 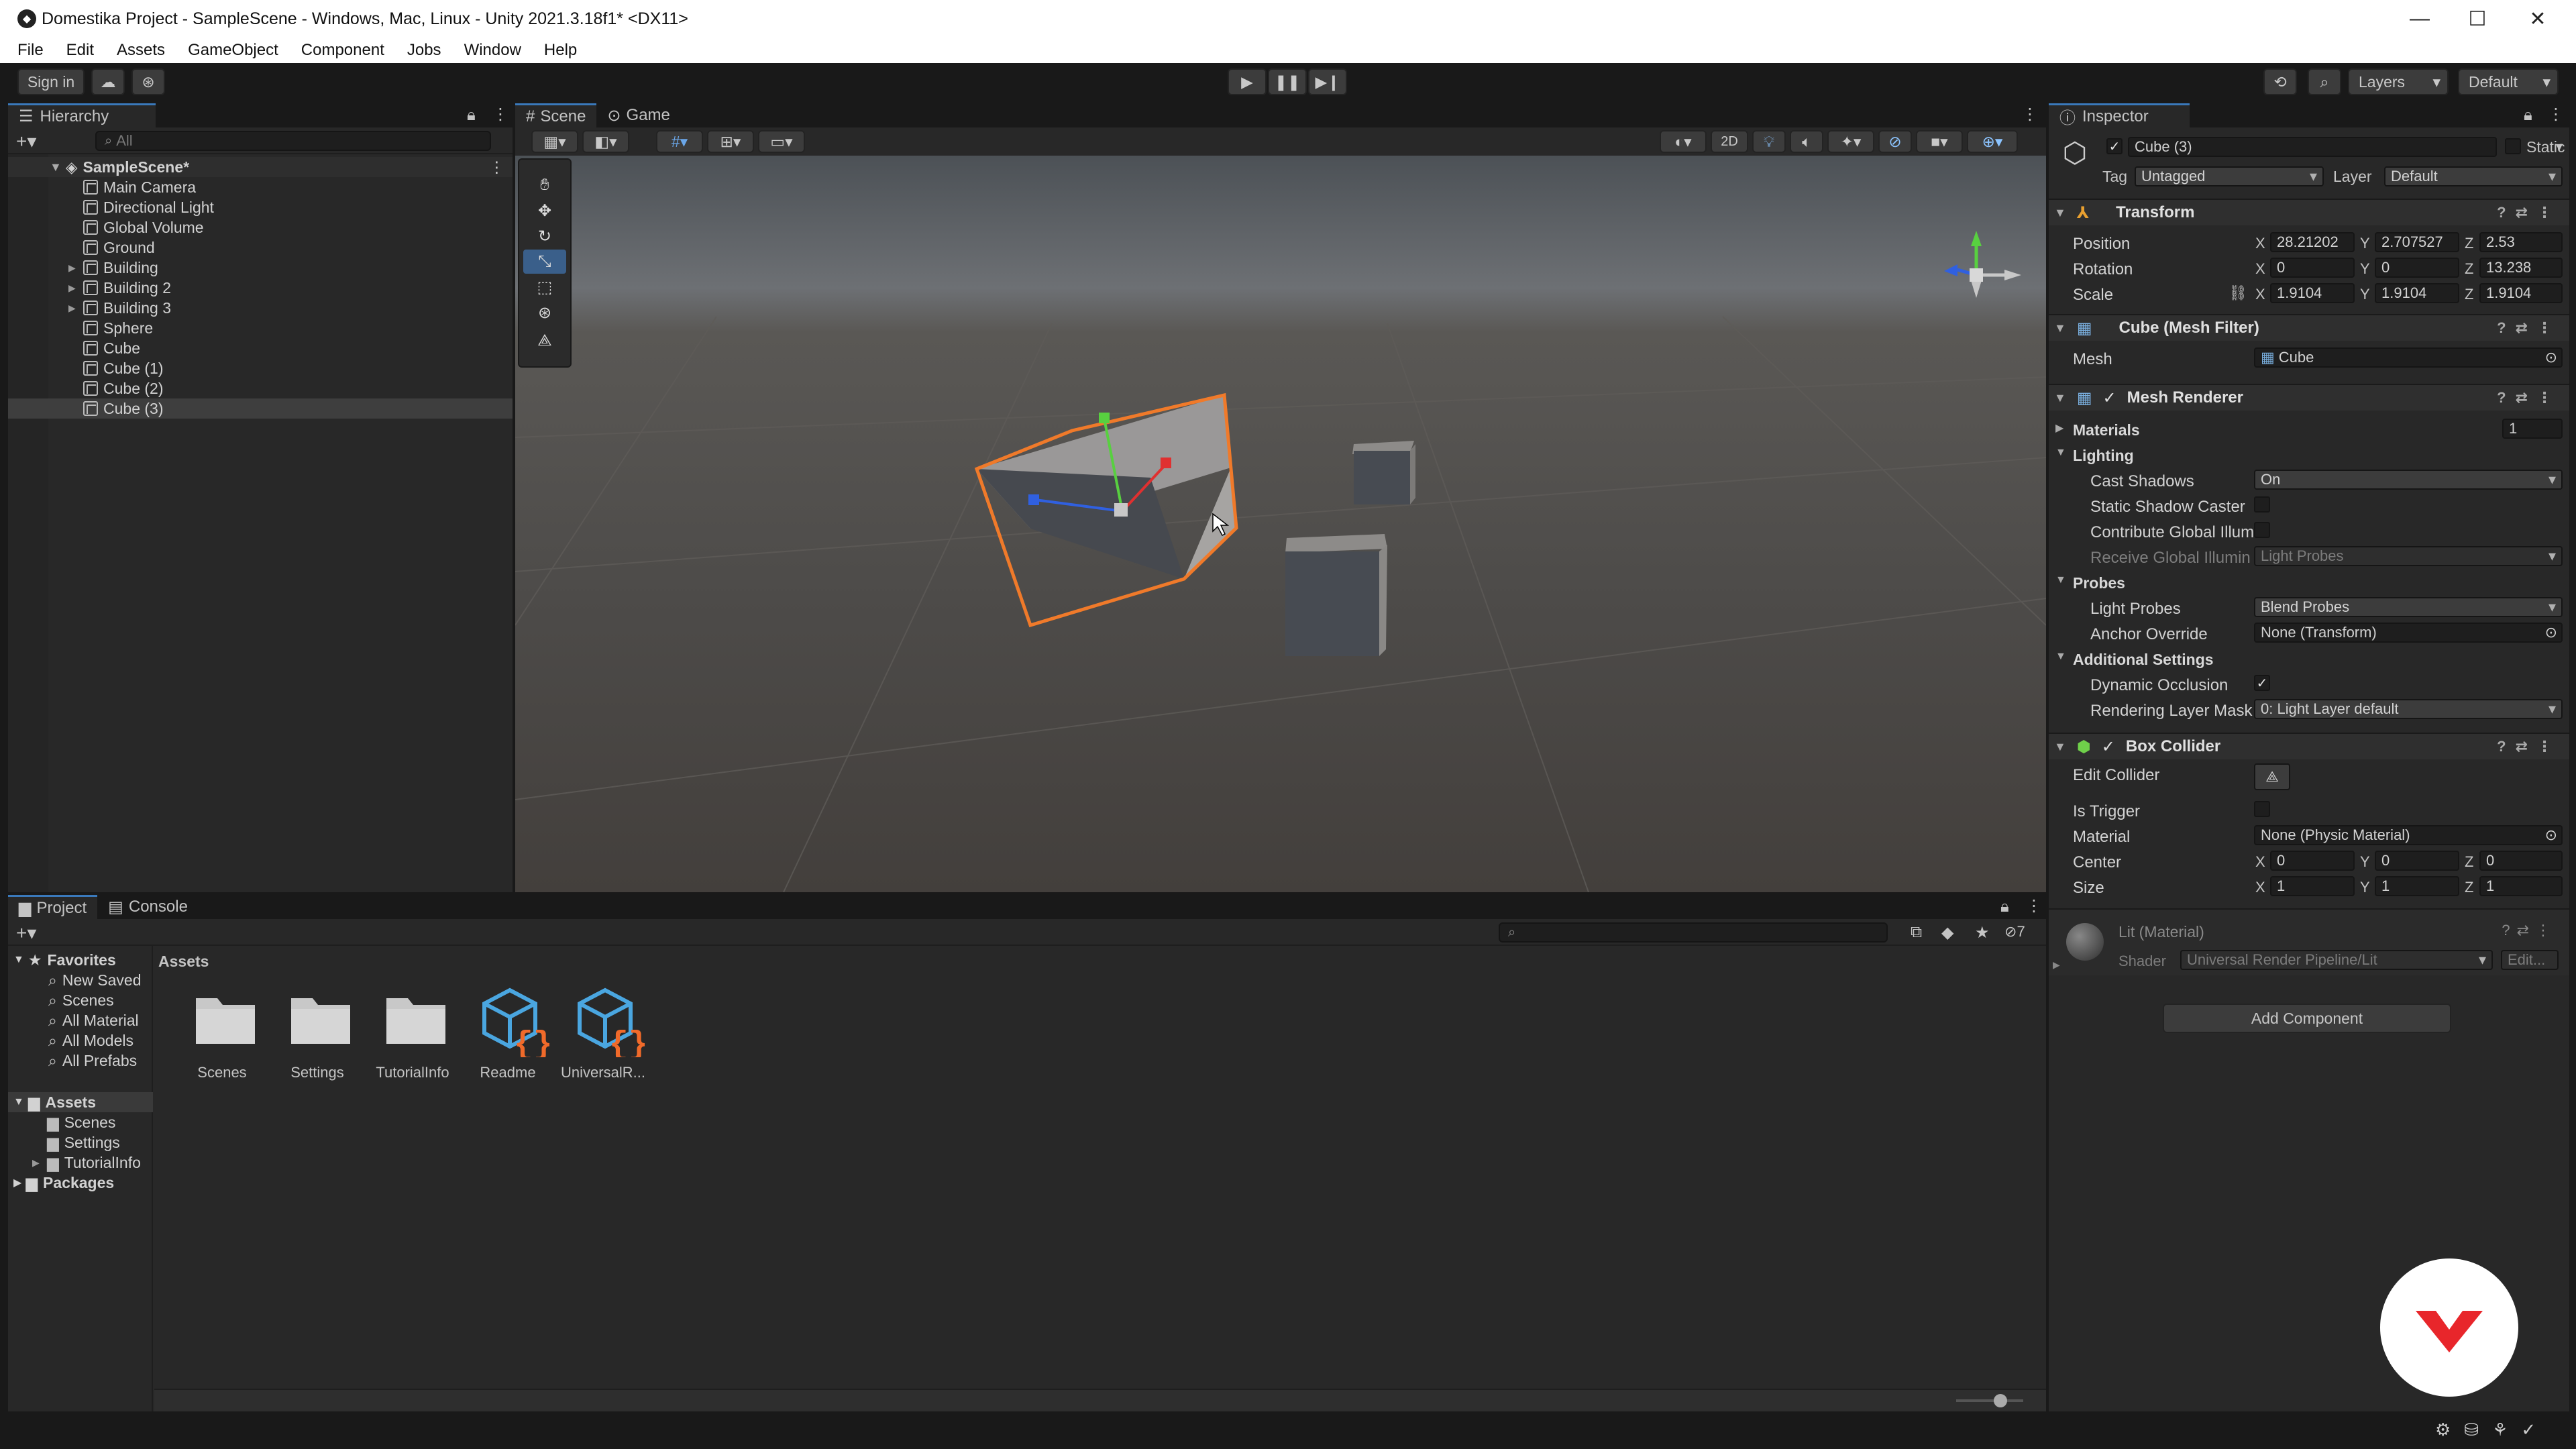 I want to click on draw-mode-dropdown: ▦▾, so click(x=554, y=141).